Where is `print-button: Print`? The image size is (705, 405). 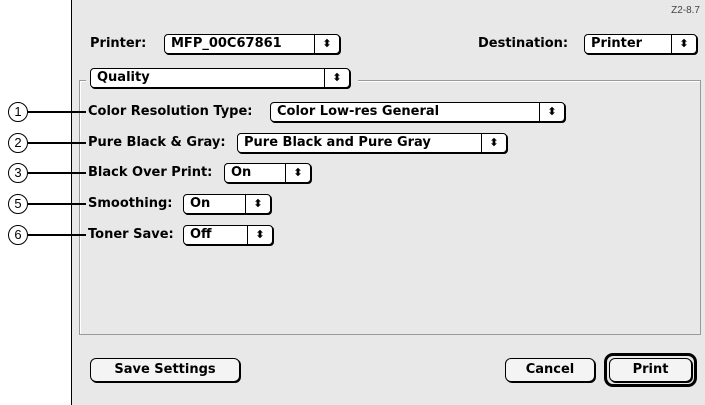
print-button: Print is located at coordinates (650, 370).